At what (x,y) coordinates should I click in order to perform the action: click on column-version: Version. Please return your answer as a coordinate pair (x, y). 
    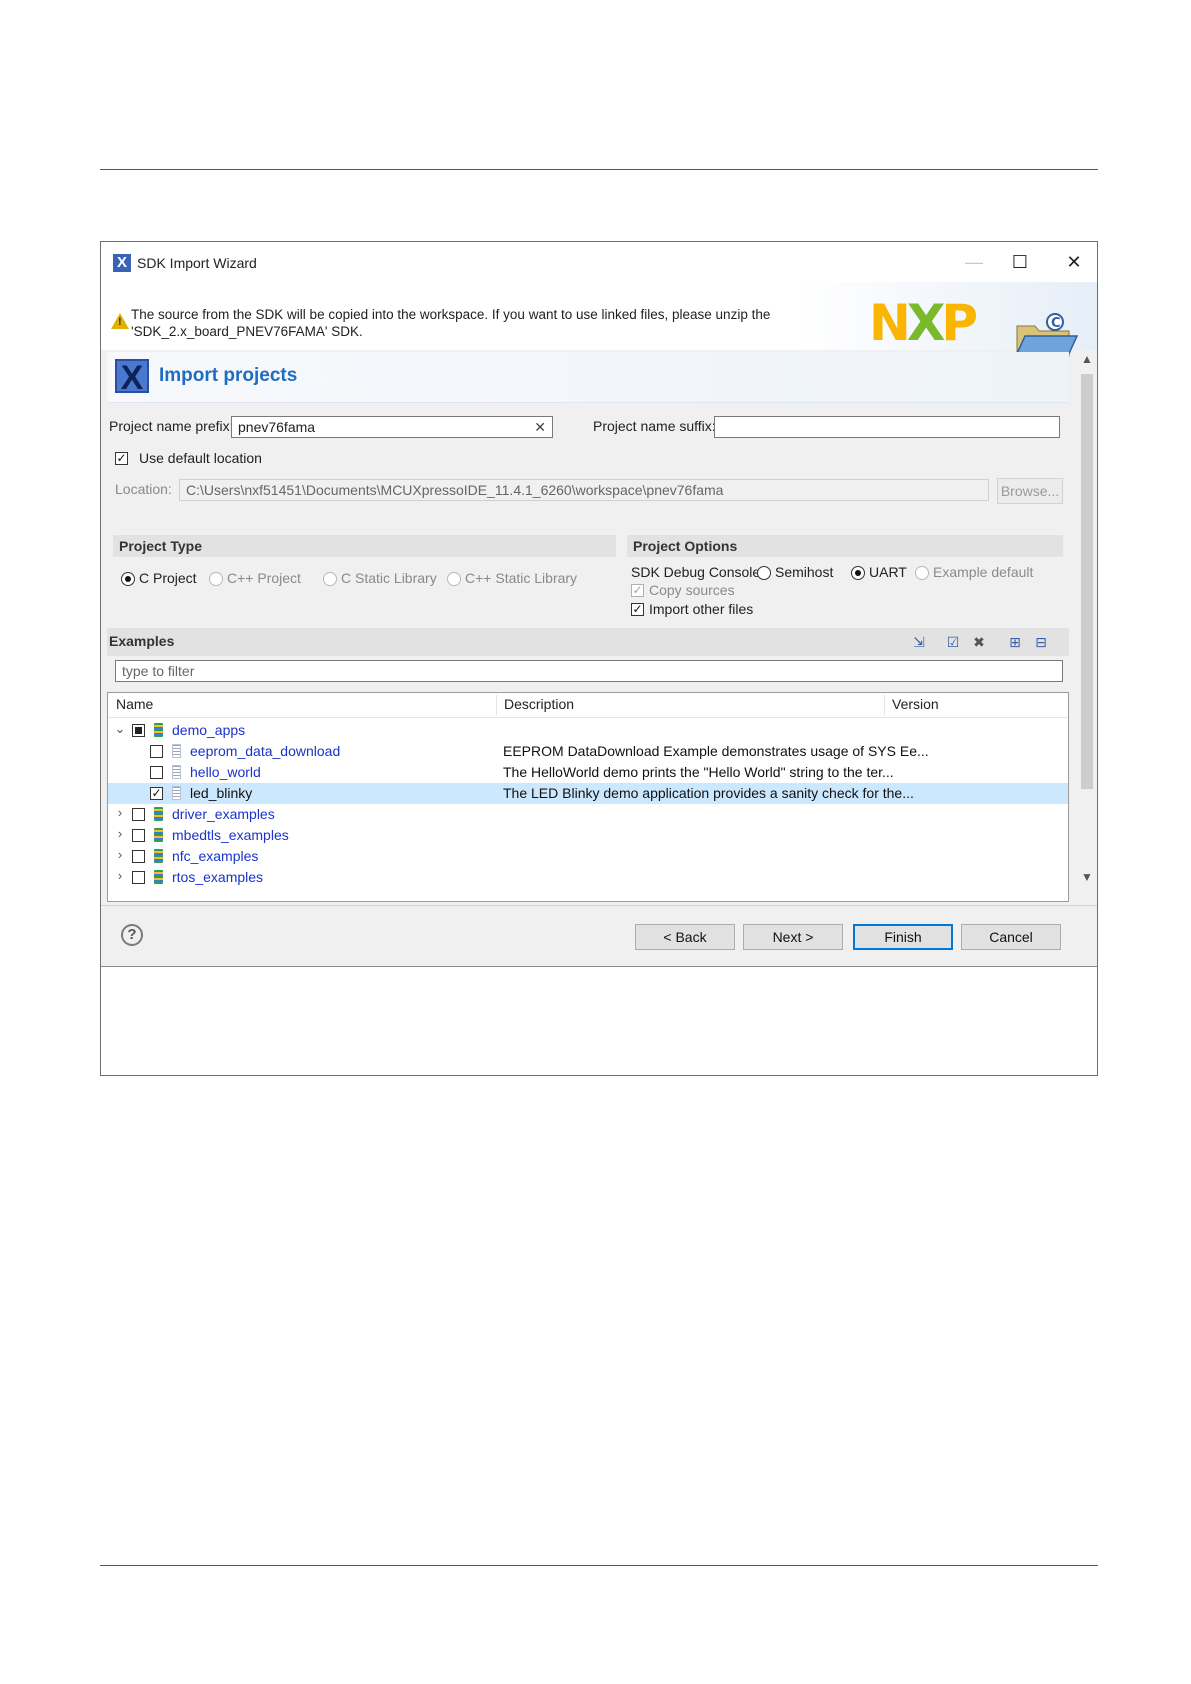
    Looking at the image, I should click on (915, 704).